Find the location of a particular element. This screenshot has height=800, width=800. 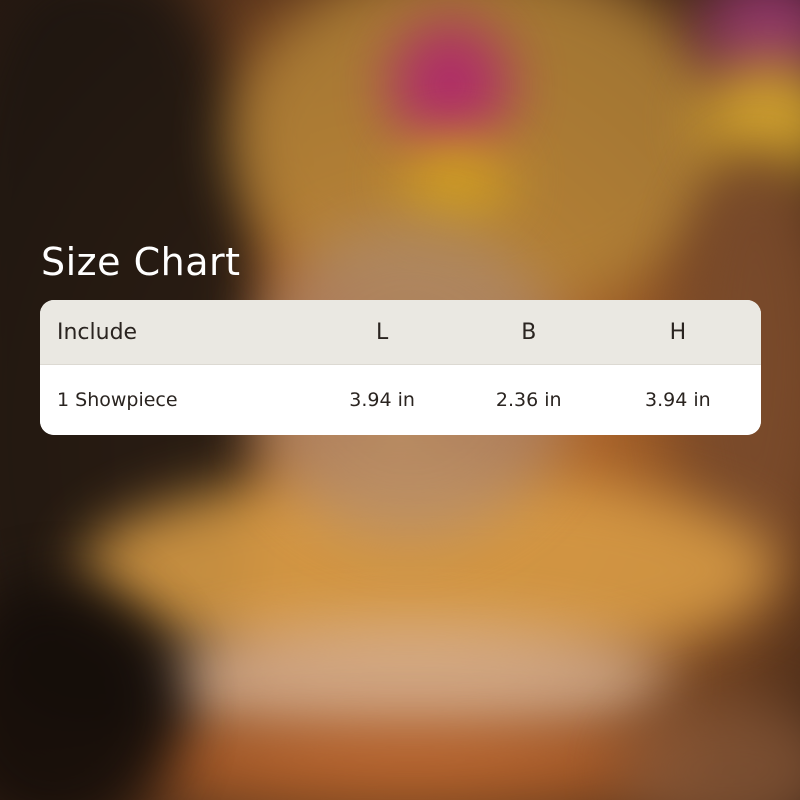

size-chart-title: Size Chart is located at coordinates (141, 262).